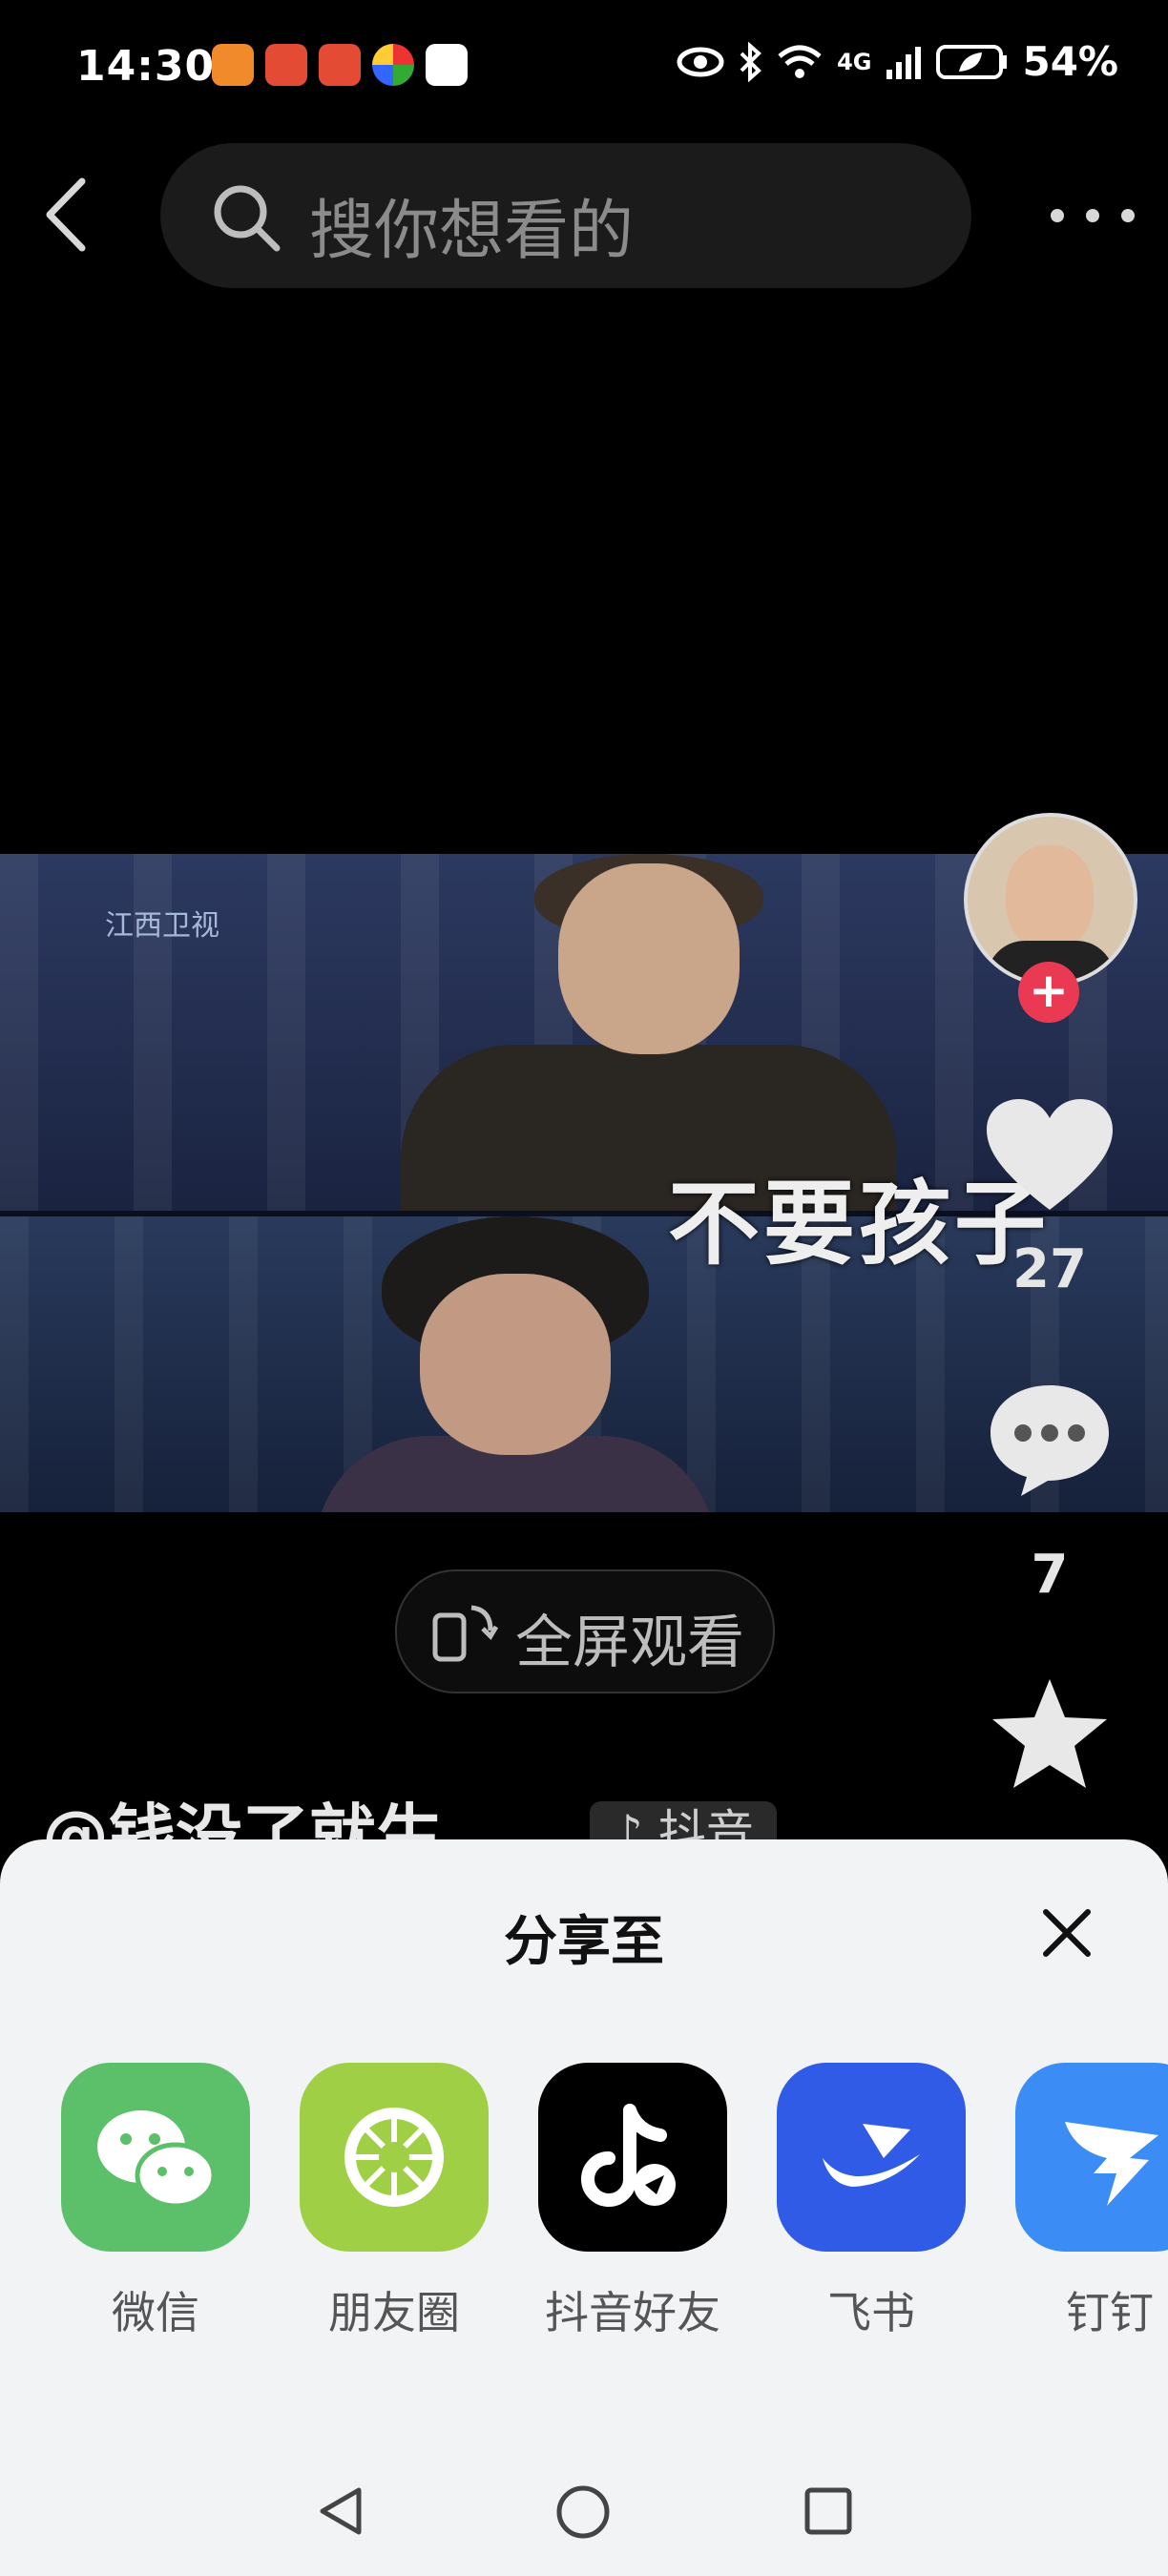 The width and height of the screenshot is (1168, 2576). Describe the element at coordinates (1050, 900) in the screenshot. I see `author-avatar` at that location.